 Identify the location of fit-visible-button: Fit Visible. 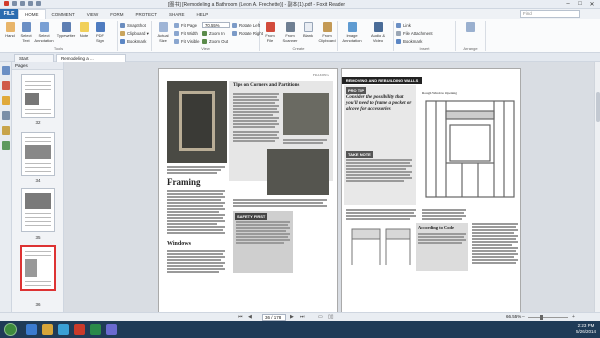
(187, 41).